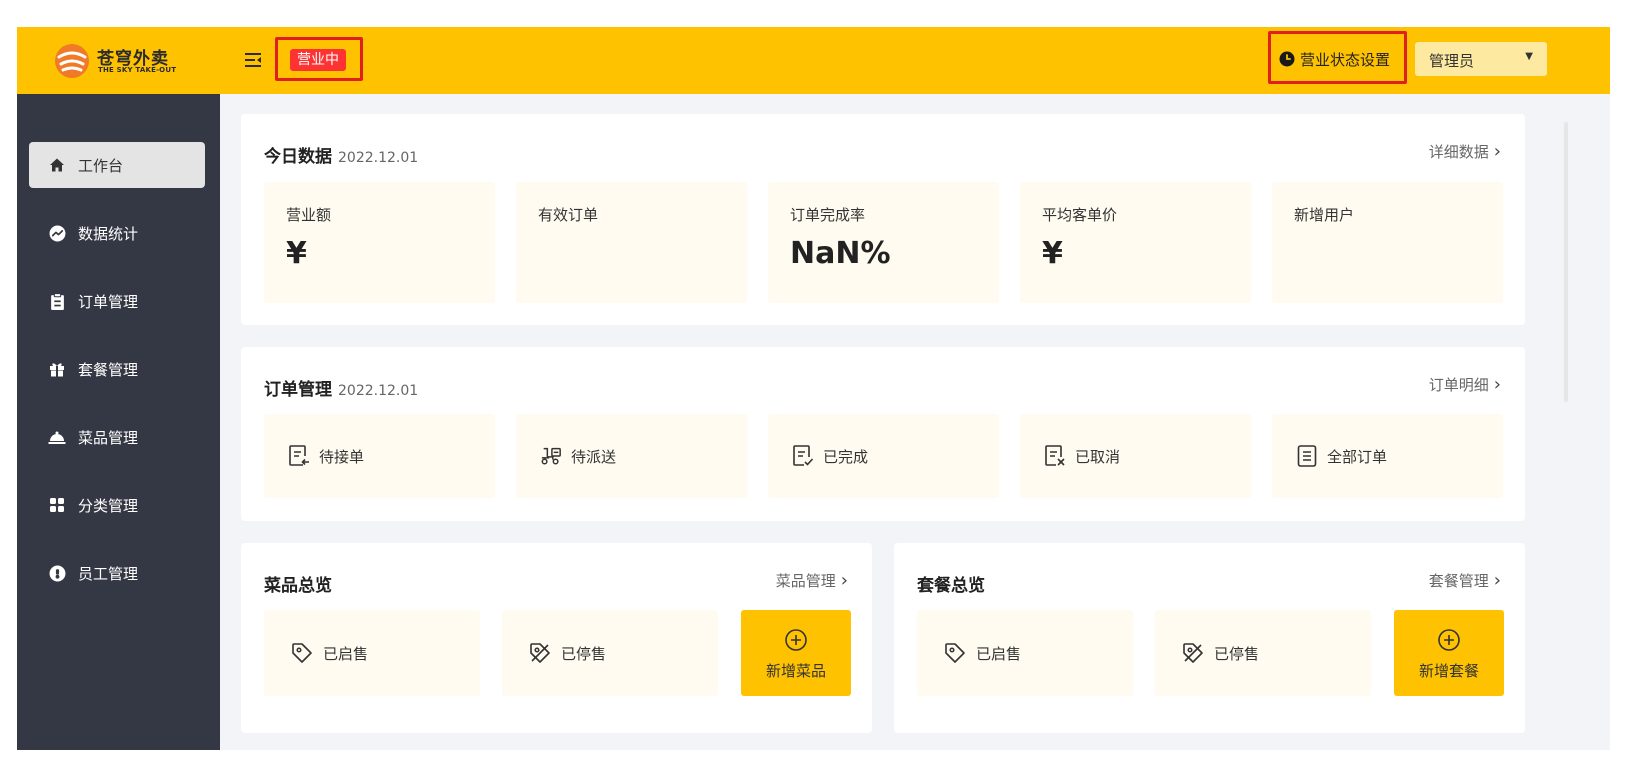 The width and height of the screenshot is (1630, 777). I want to click on add-dish-button: 新增菜品, so click(796, 653).